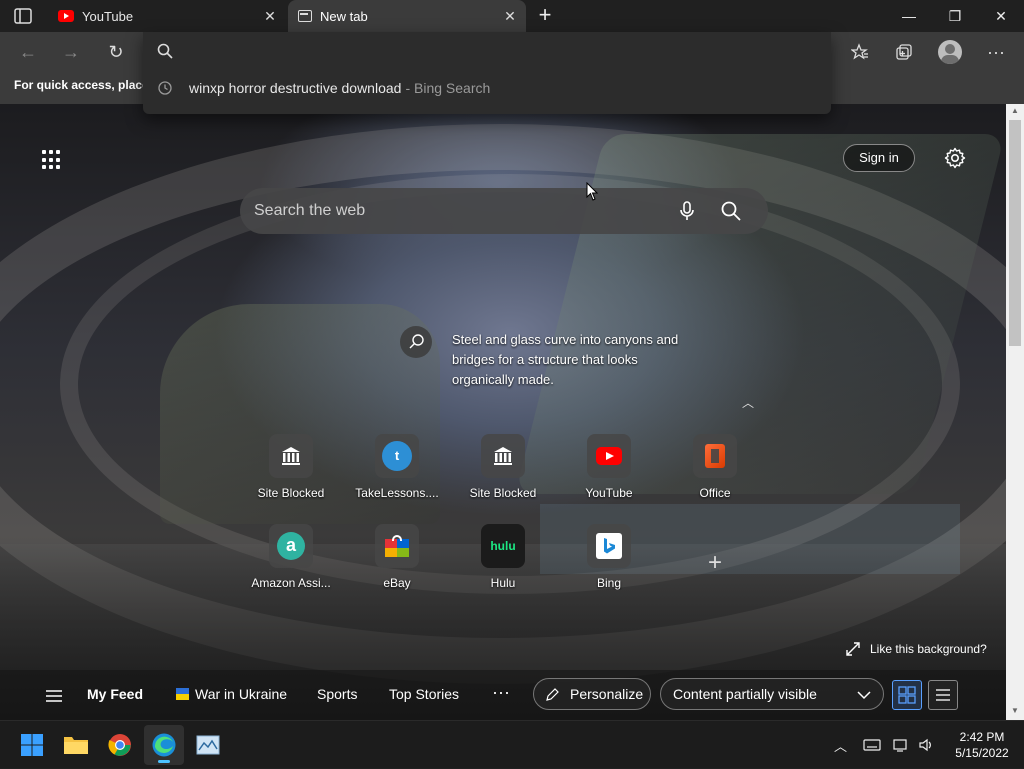 Image resolution: width=1024 pixels, height=769 pixels. Describe the element at coordinates (592, 191) in the screenshot. I see `mouse-cursor-icon` at that location.